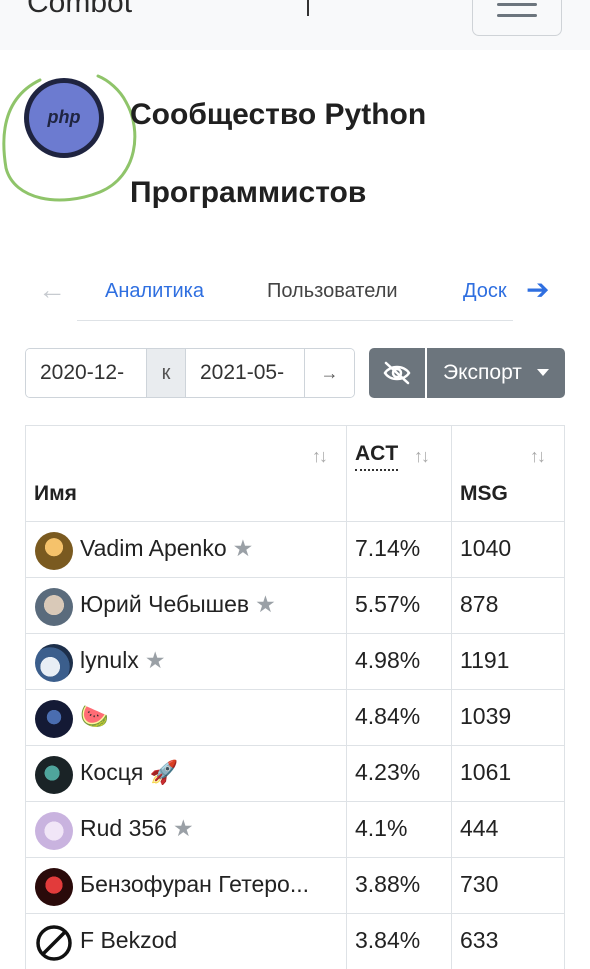  Describe the element at coordinates (329, 373) in the screenshot. I see `apply-date-button: →` at that location.